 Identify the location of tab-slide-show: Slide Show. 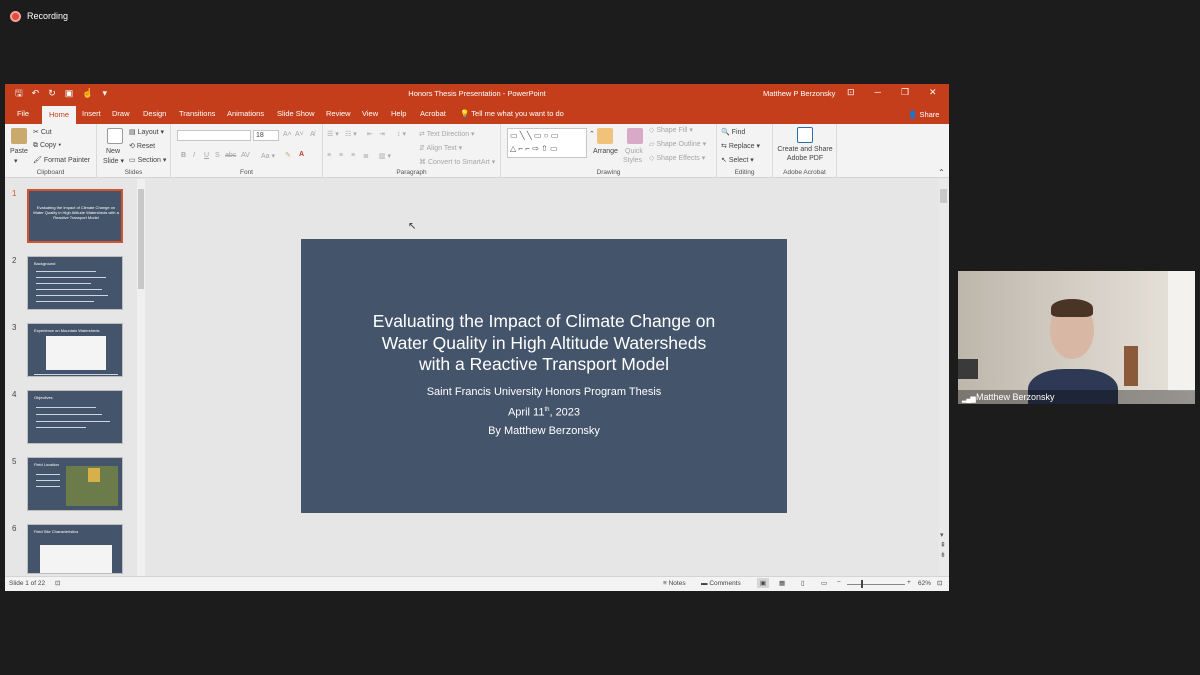
(296, 113).